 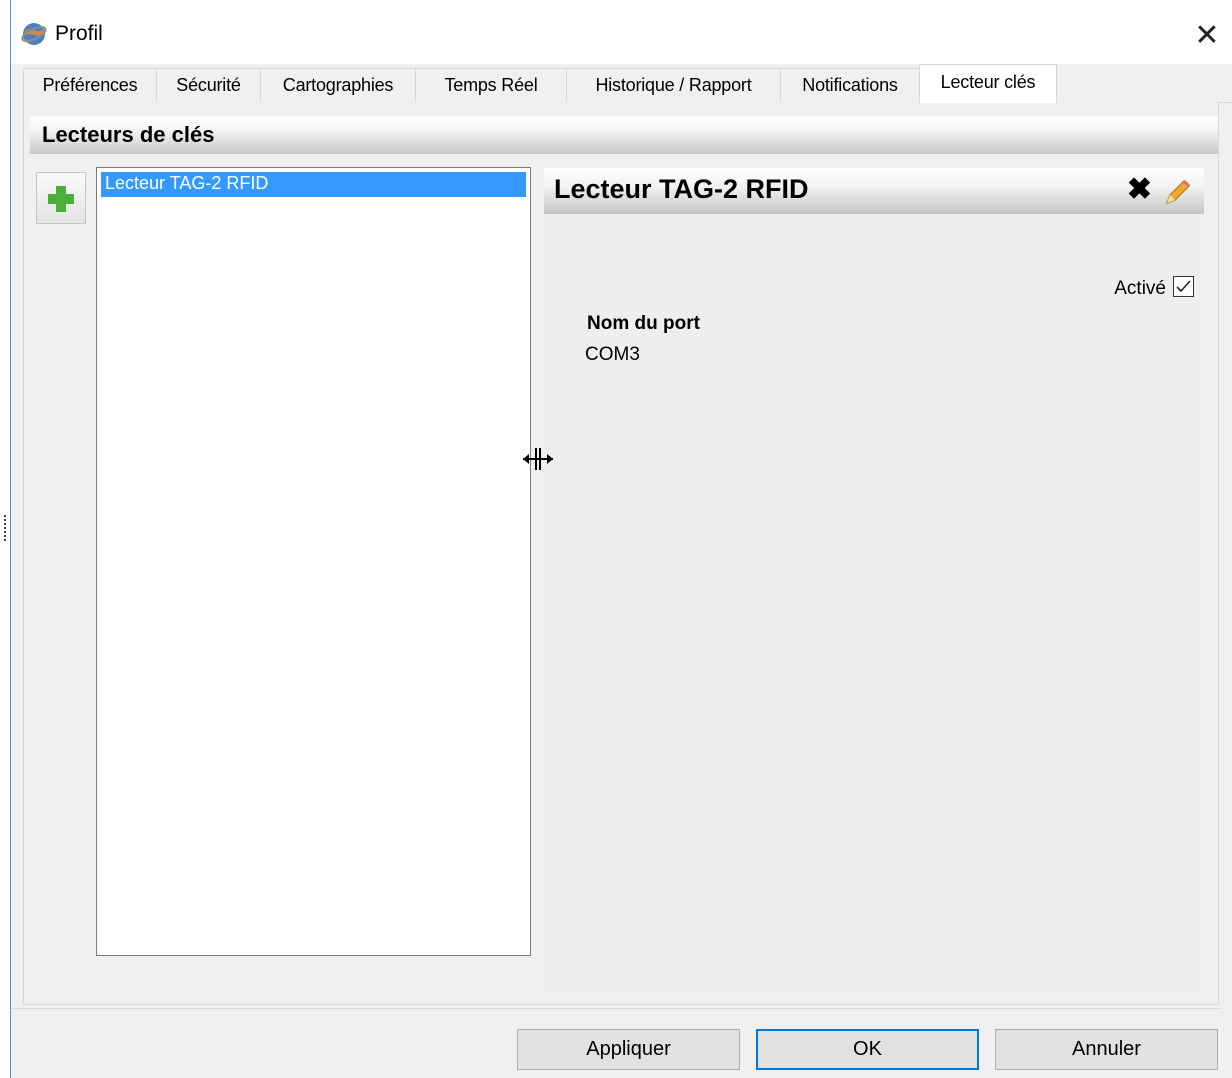 What do you see at coordinates (491, 85) in the screenshot?
I see `tab-temps-reel: Temps Réel` at bounding box center [491, 85].